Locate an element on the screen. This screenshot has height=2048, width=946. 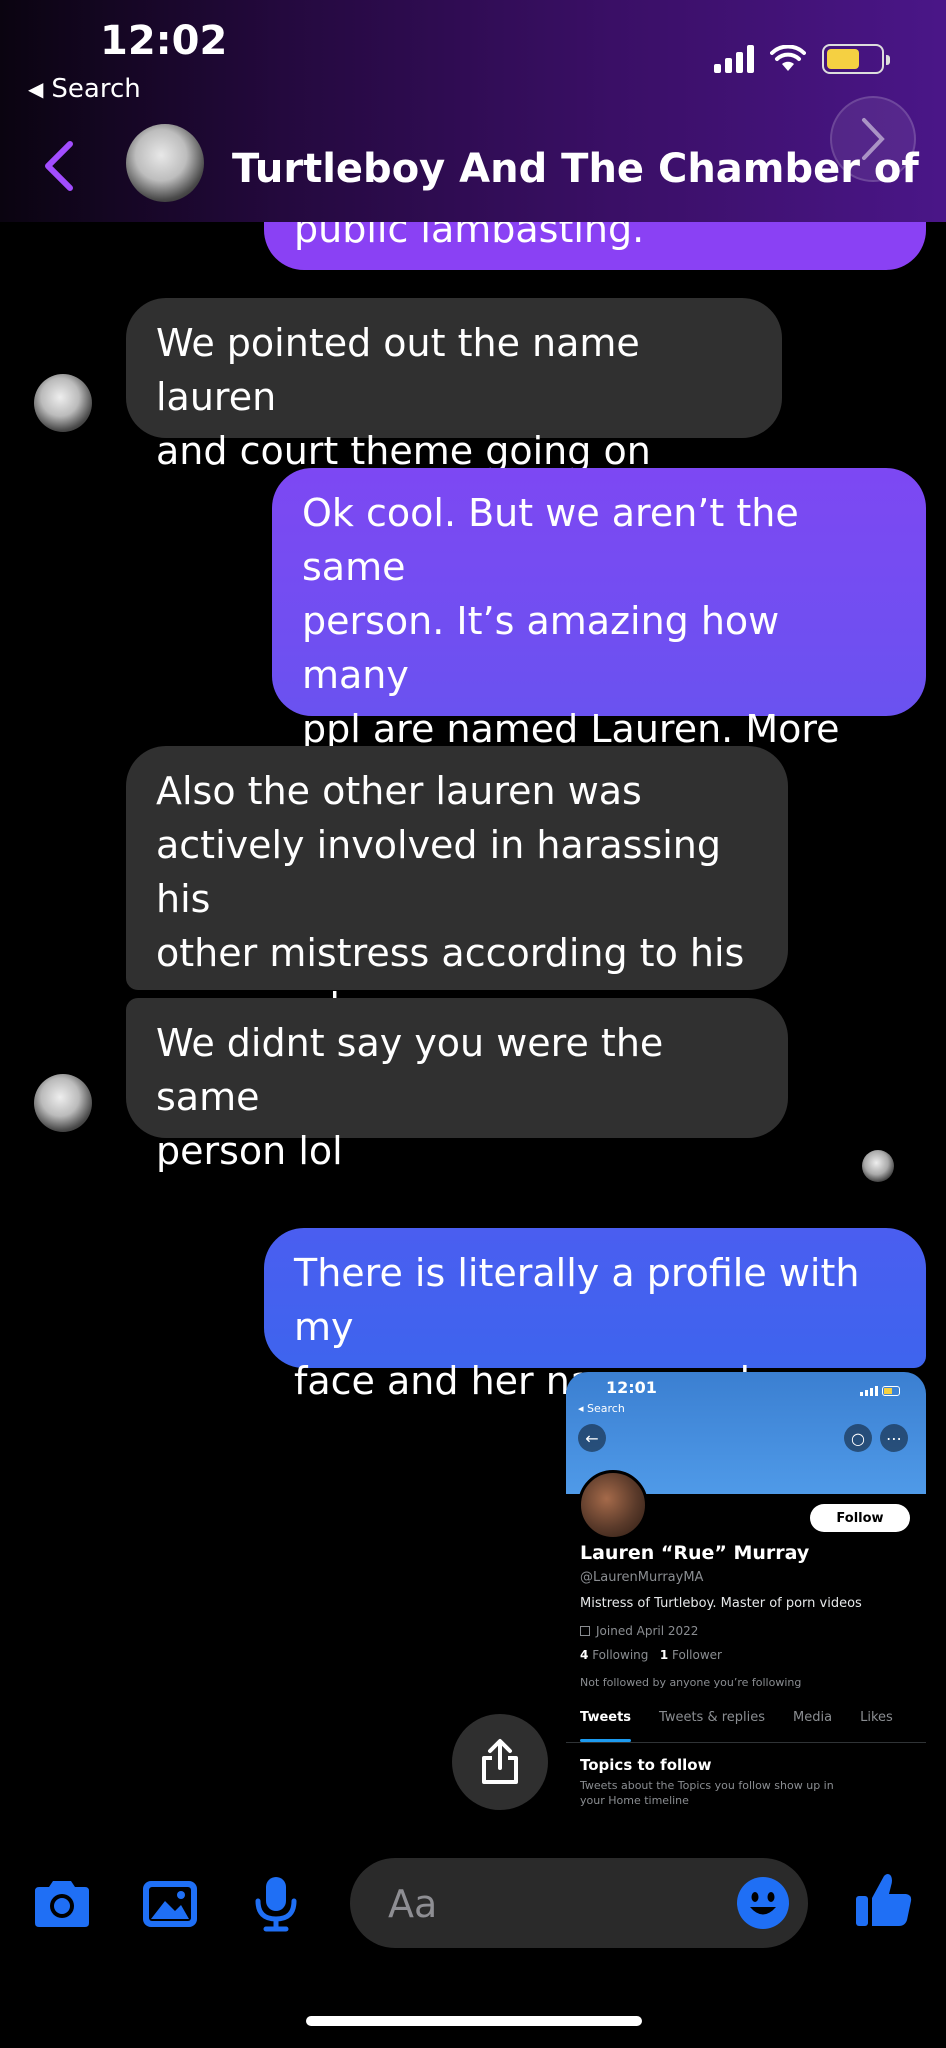
microphone-icon is located at coordinates (276, 1904).